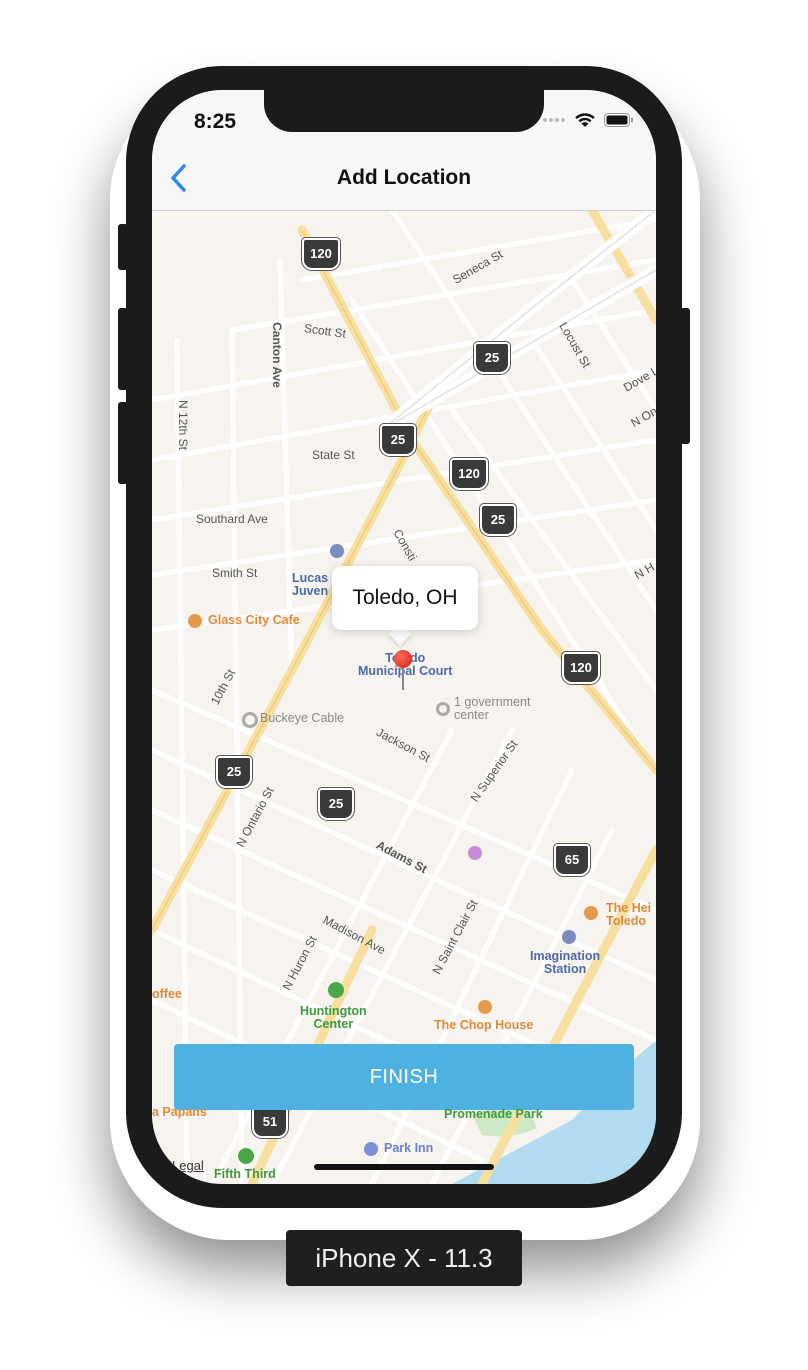 Image resolution: width=808 pixels, height=1370 pixels. I want to click on cafe-icon, so click(195, 621).